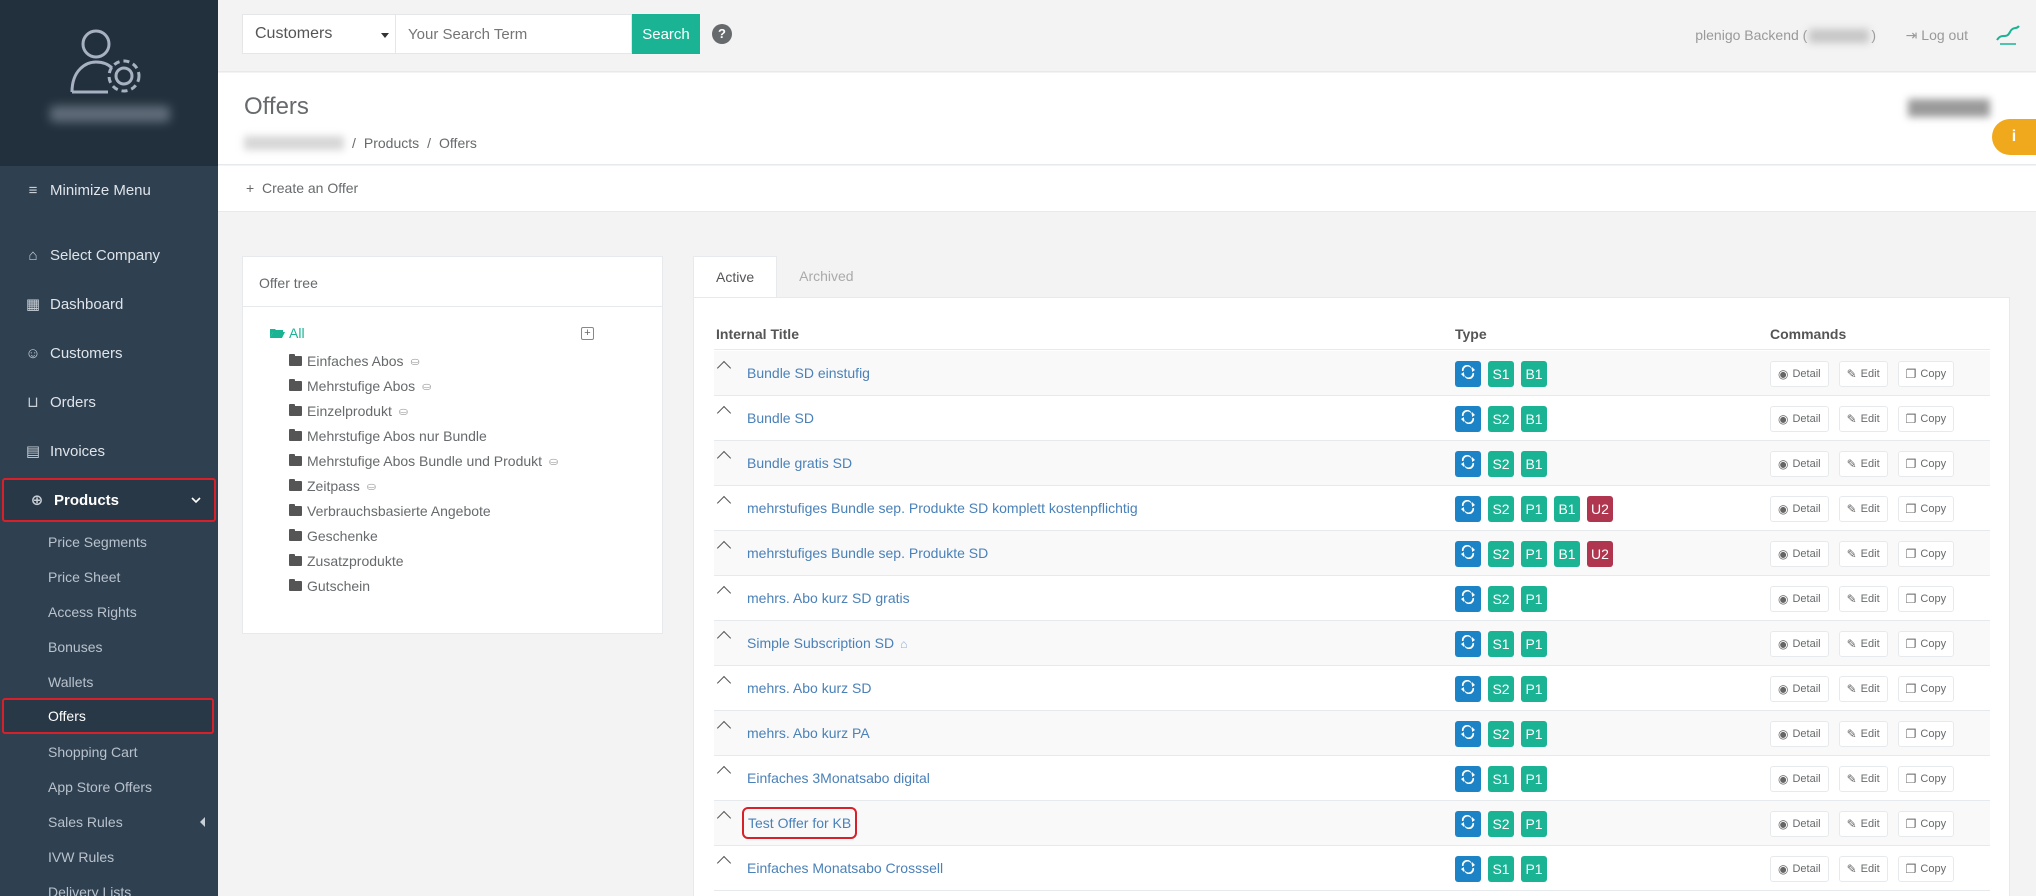  I want to click on breadcrumb-company-blurred, so click(294, 143).